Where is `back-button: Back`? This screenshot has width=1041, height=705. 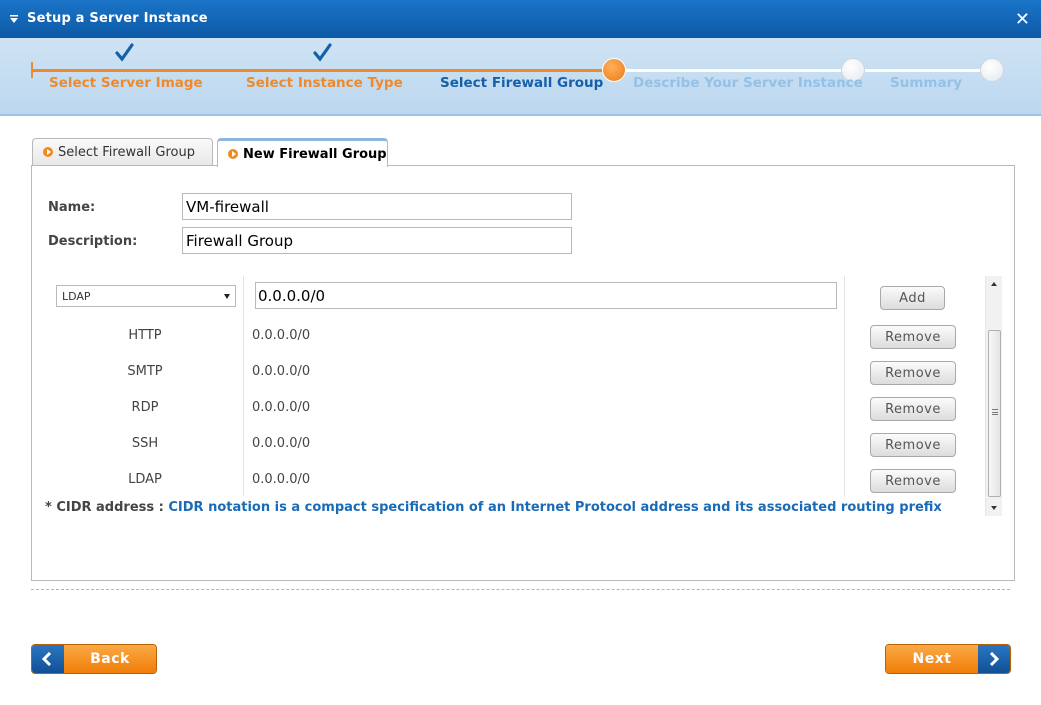
back-button: Back is located at coordinates (94, 659).